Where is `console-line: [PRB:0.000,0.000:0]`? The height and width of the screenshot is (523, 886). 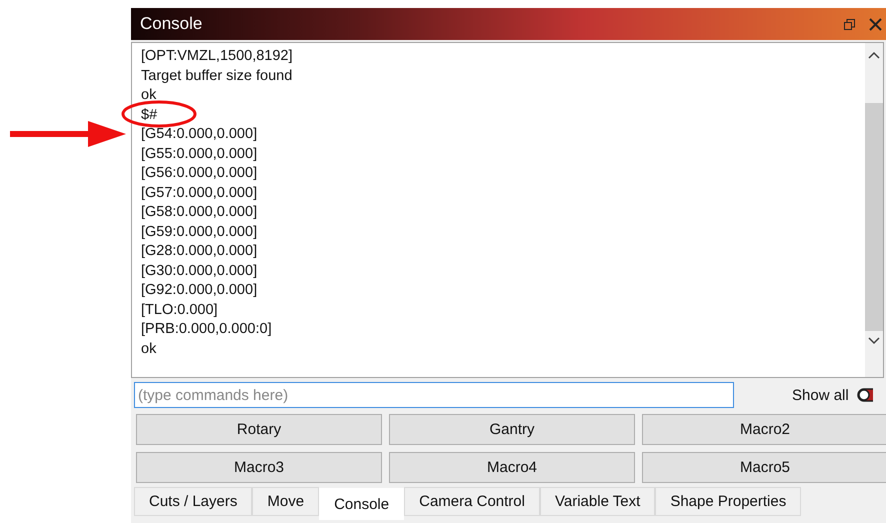
console-line: [PRB:0.000,0.000:0] is located at coordinates (206, 329).